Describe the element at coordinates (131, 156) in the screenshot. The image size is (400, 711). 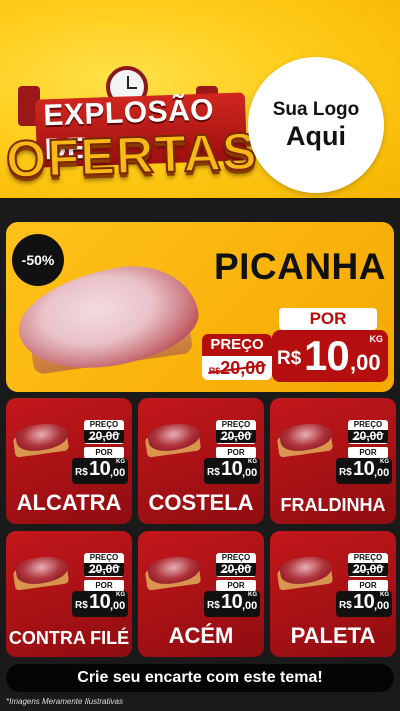
I see `title-line2: OFERTAS` at that location.